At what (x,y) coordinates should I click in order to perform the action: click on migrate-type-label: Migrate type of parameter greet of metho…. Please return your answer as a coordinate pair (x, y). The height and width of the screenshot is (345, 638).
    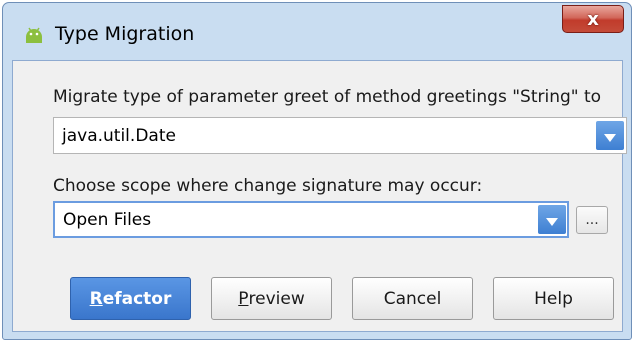
    Looking at the image, I should click on (327, 97).